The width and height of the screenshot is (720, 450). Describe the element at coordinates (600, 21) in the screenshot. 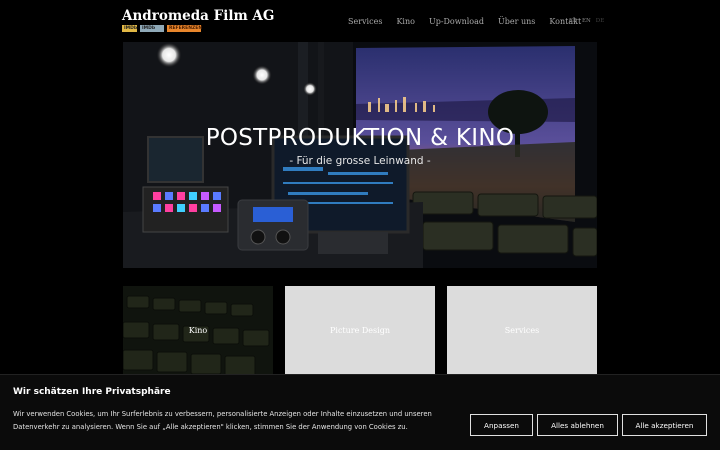

I see `lang-de: DE` at that location.